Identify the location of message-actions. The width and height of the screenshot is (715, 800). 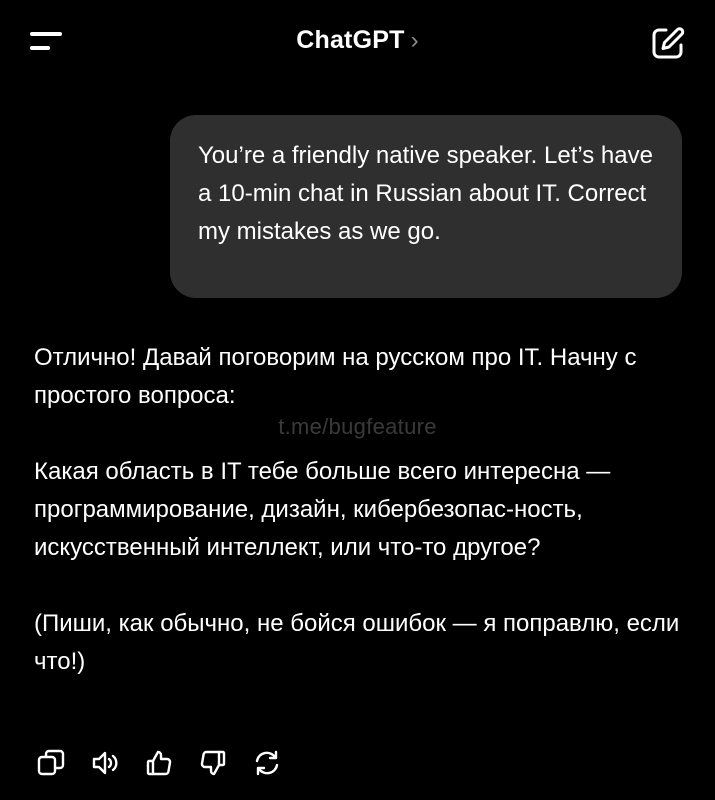
(159, 763).